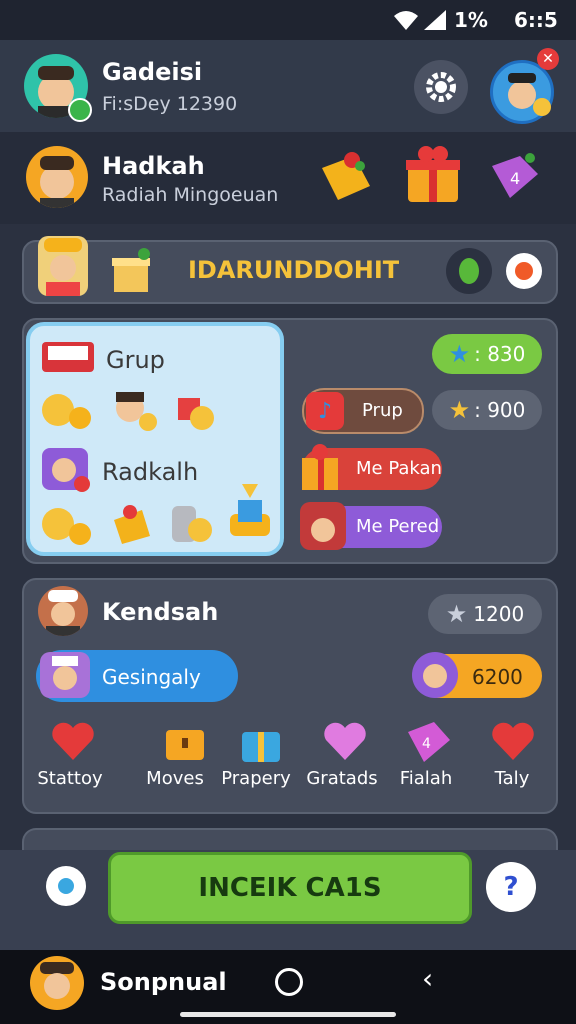 This screenshot has height=1024, width=576. I want to click on chef-portrait-icon, so click(65, 673).